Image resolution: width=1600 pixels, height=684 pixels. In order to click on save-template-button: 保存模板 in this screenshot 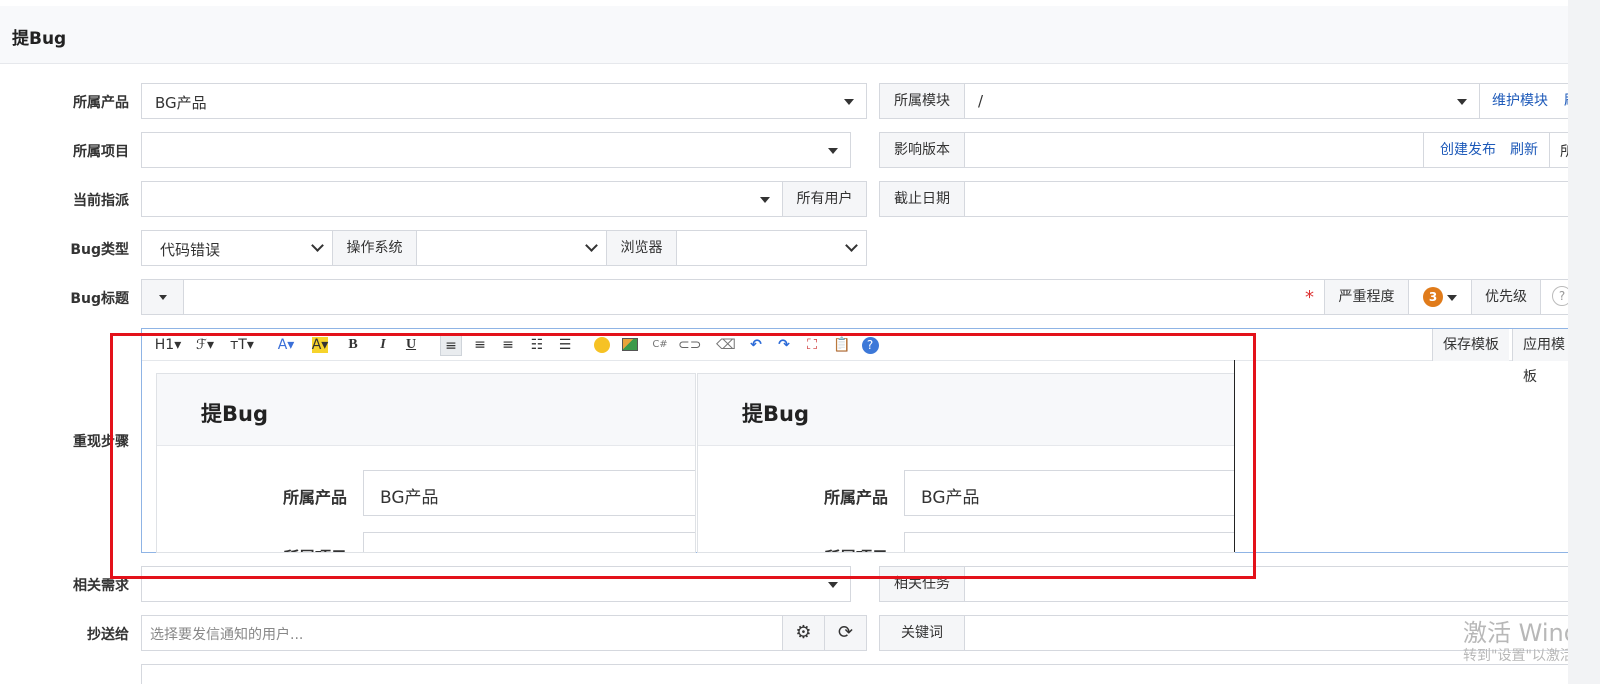, I will do `click(1470, 345)`.